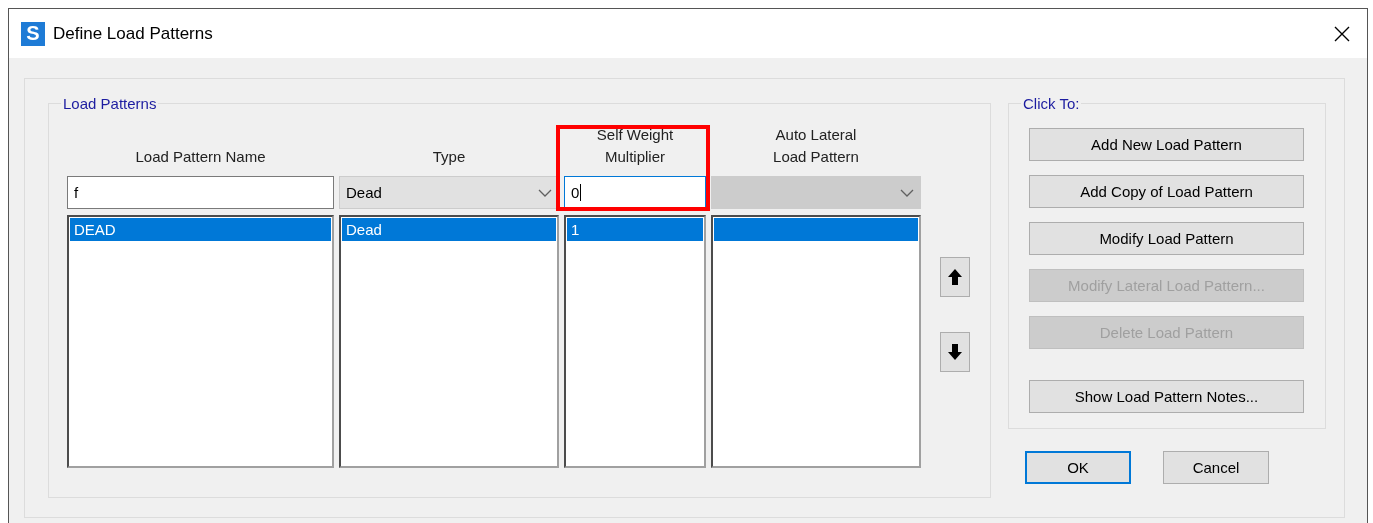 The height and width of the screenshot is (523, 1373). What do you see at coordinates (1051, 103) in the screenshot?
I see `group-title: Click To:` at bounding box center [1051, 103].